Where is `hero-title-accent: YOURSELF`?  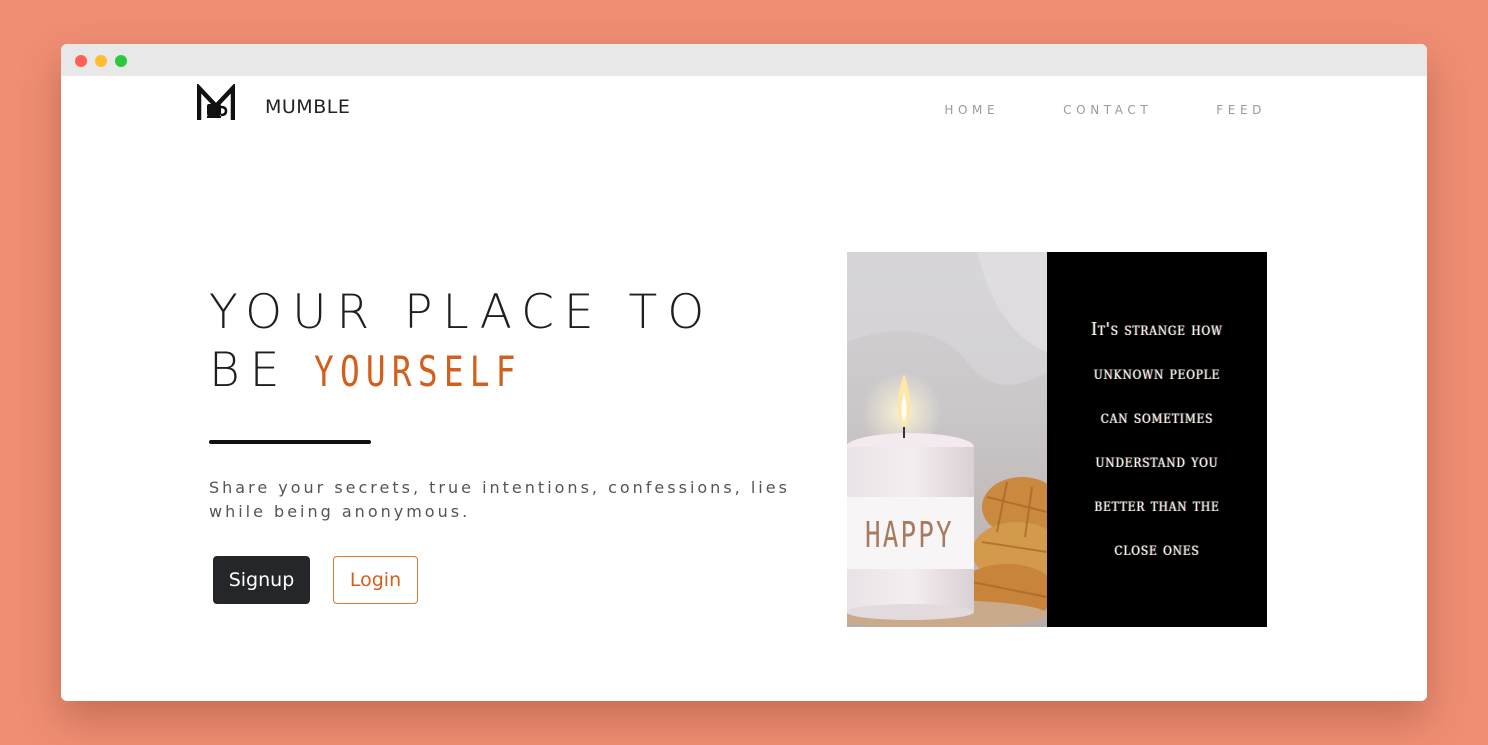
hero-title-accent: YOURSELF is located at coordinates (418, 371).